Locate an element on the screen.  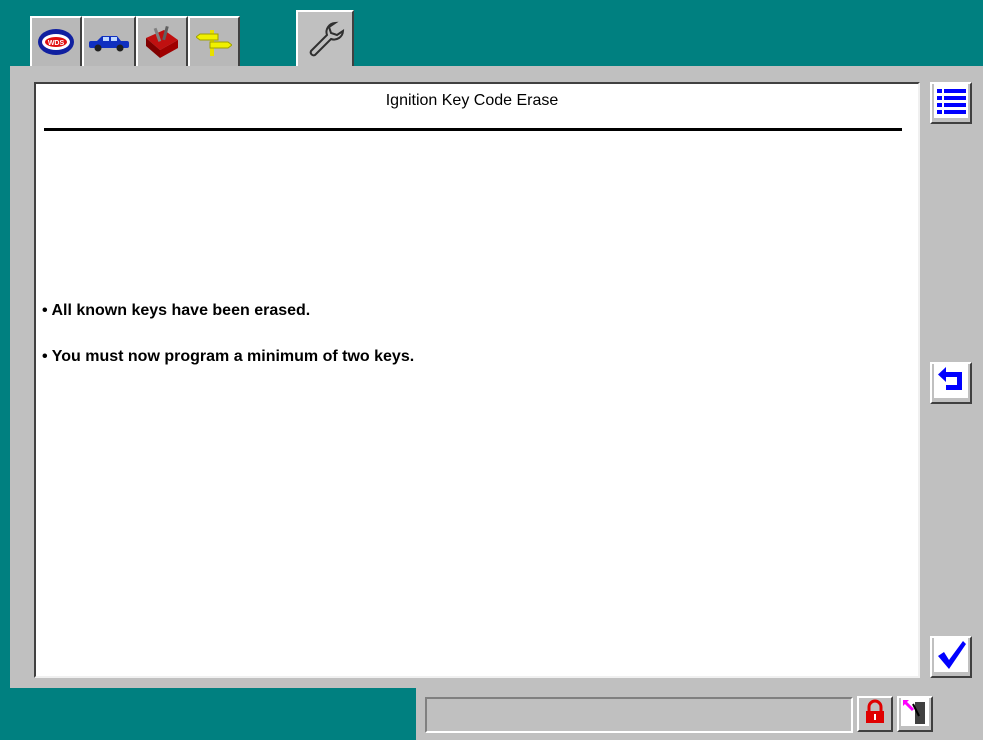
tab-signpost is located at coordinates (214, 41).